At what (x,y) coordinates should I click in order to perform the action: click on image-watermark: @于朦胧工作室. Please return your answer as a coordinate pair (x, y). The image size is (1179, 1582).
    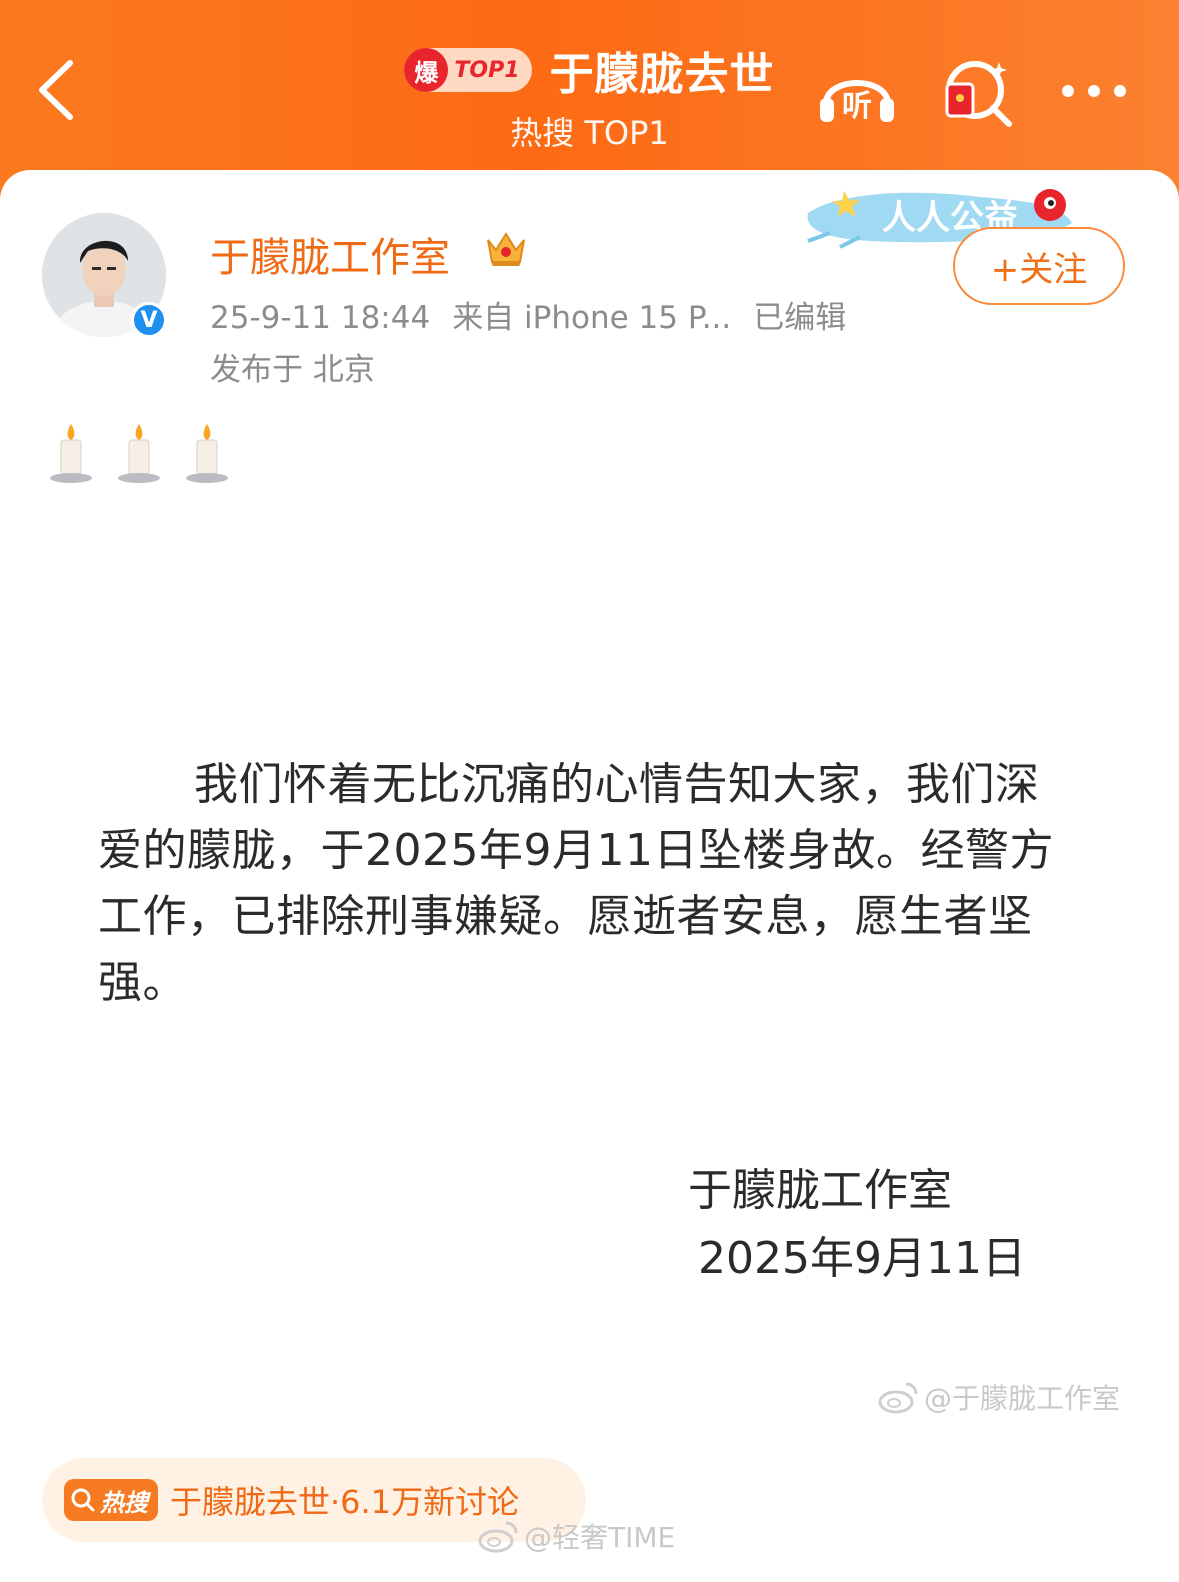
    Looking at the image, I should click on (999, 1397).